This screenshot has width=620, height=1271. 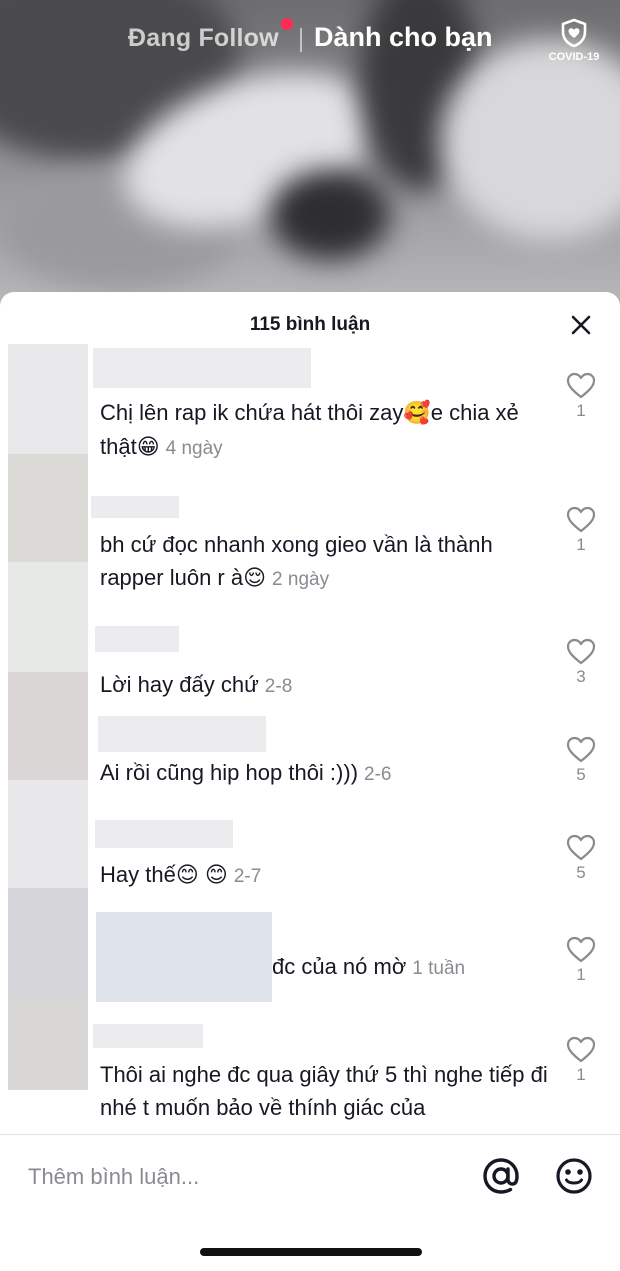 What do you see at coordinates (252, 412) in the screenshot?
I see `comment-body: Chị lên rap ik chứa hát thôi zay` at bounding box center [252, 412].